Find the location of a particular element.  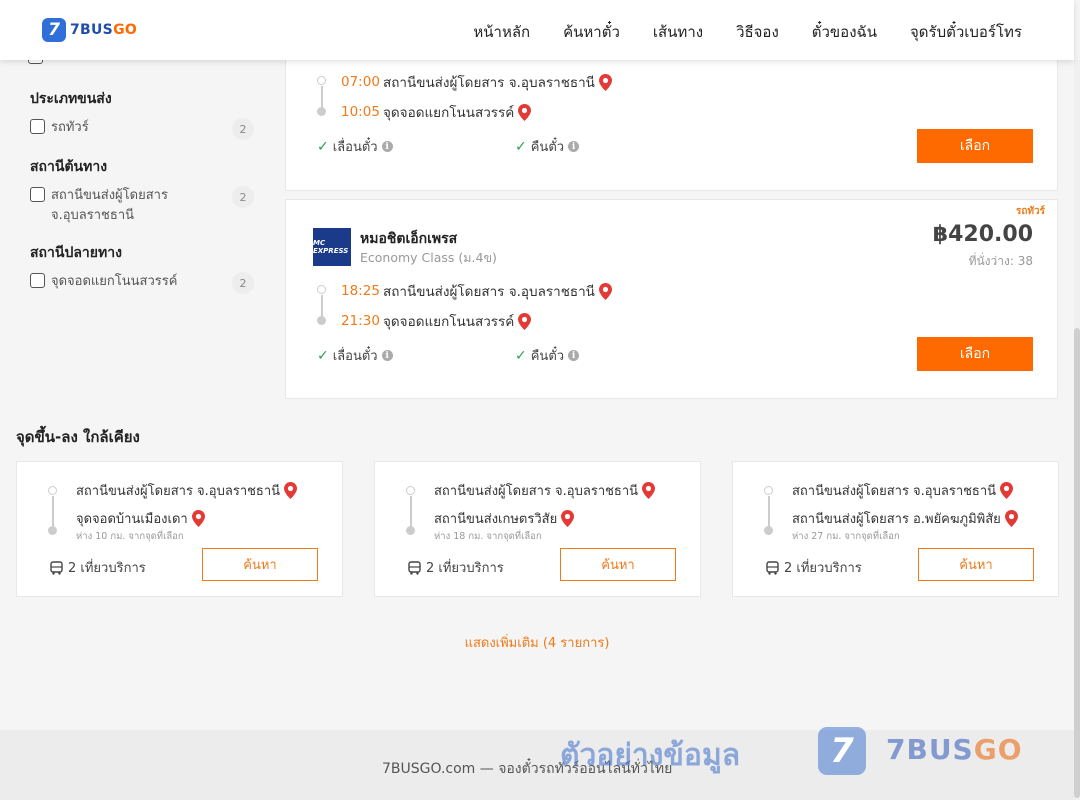

show-more-link: แสดงเพิ่มเติม (4 รายการ) is located at coordinates (537, 642).